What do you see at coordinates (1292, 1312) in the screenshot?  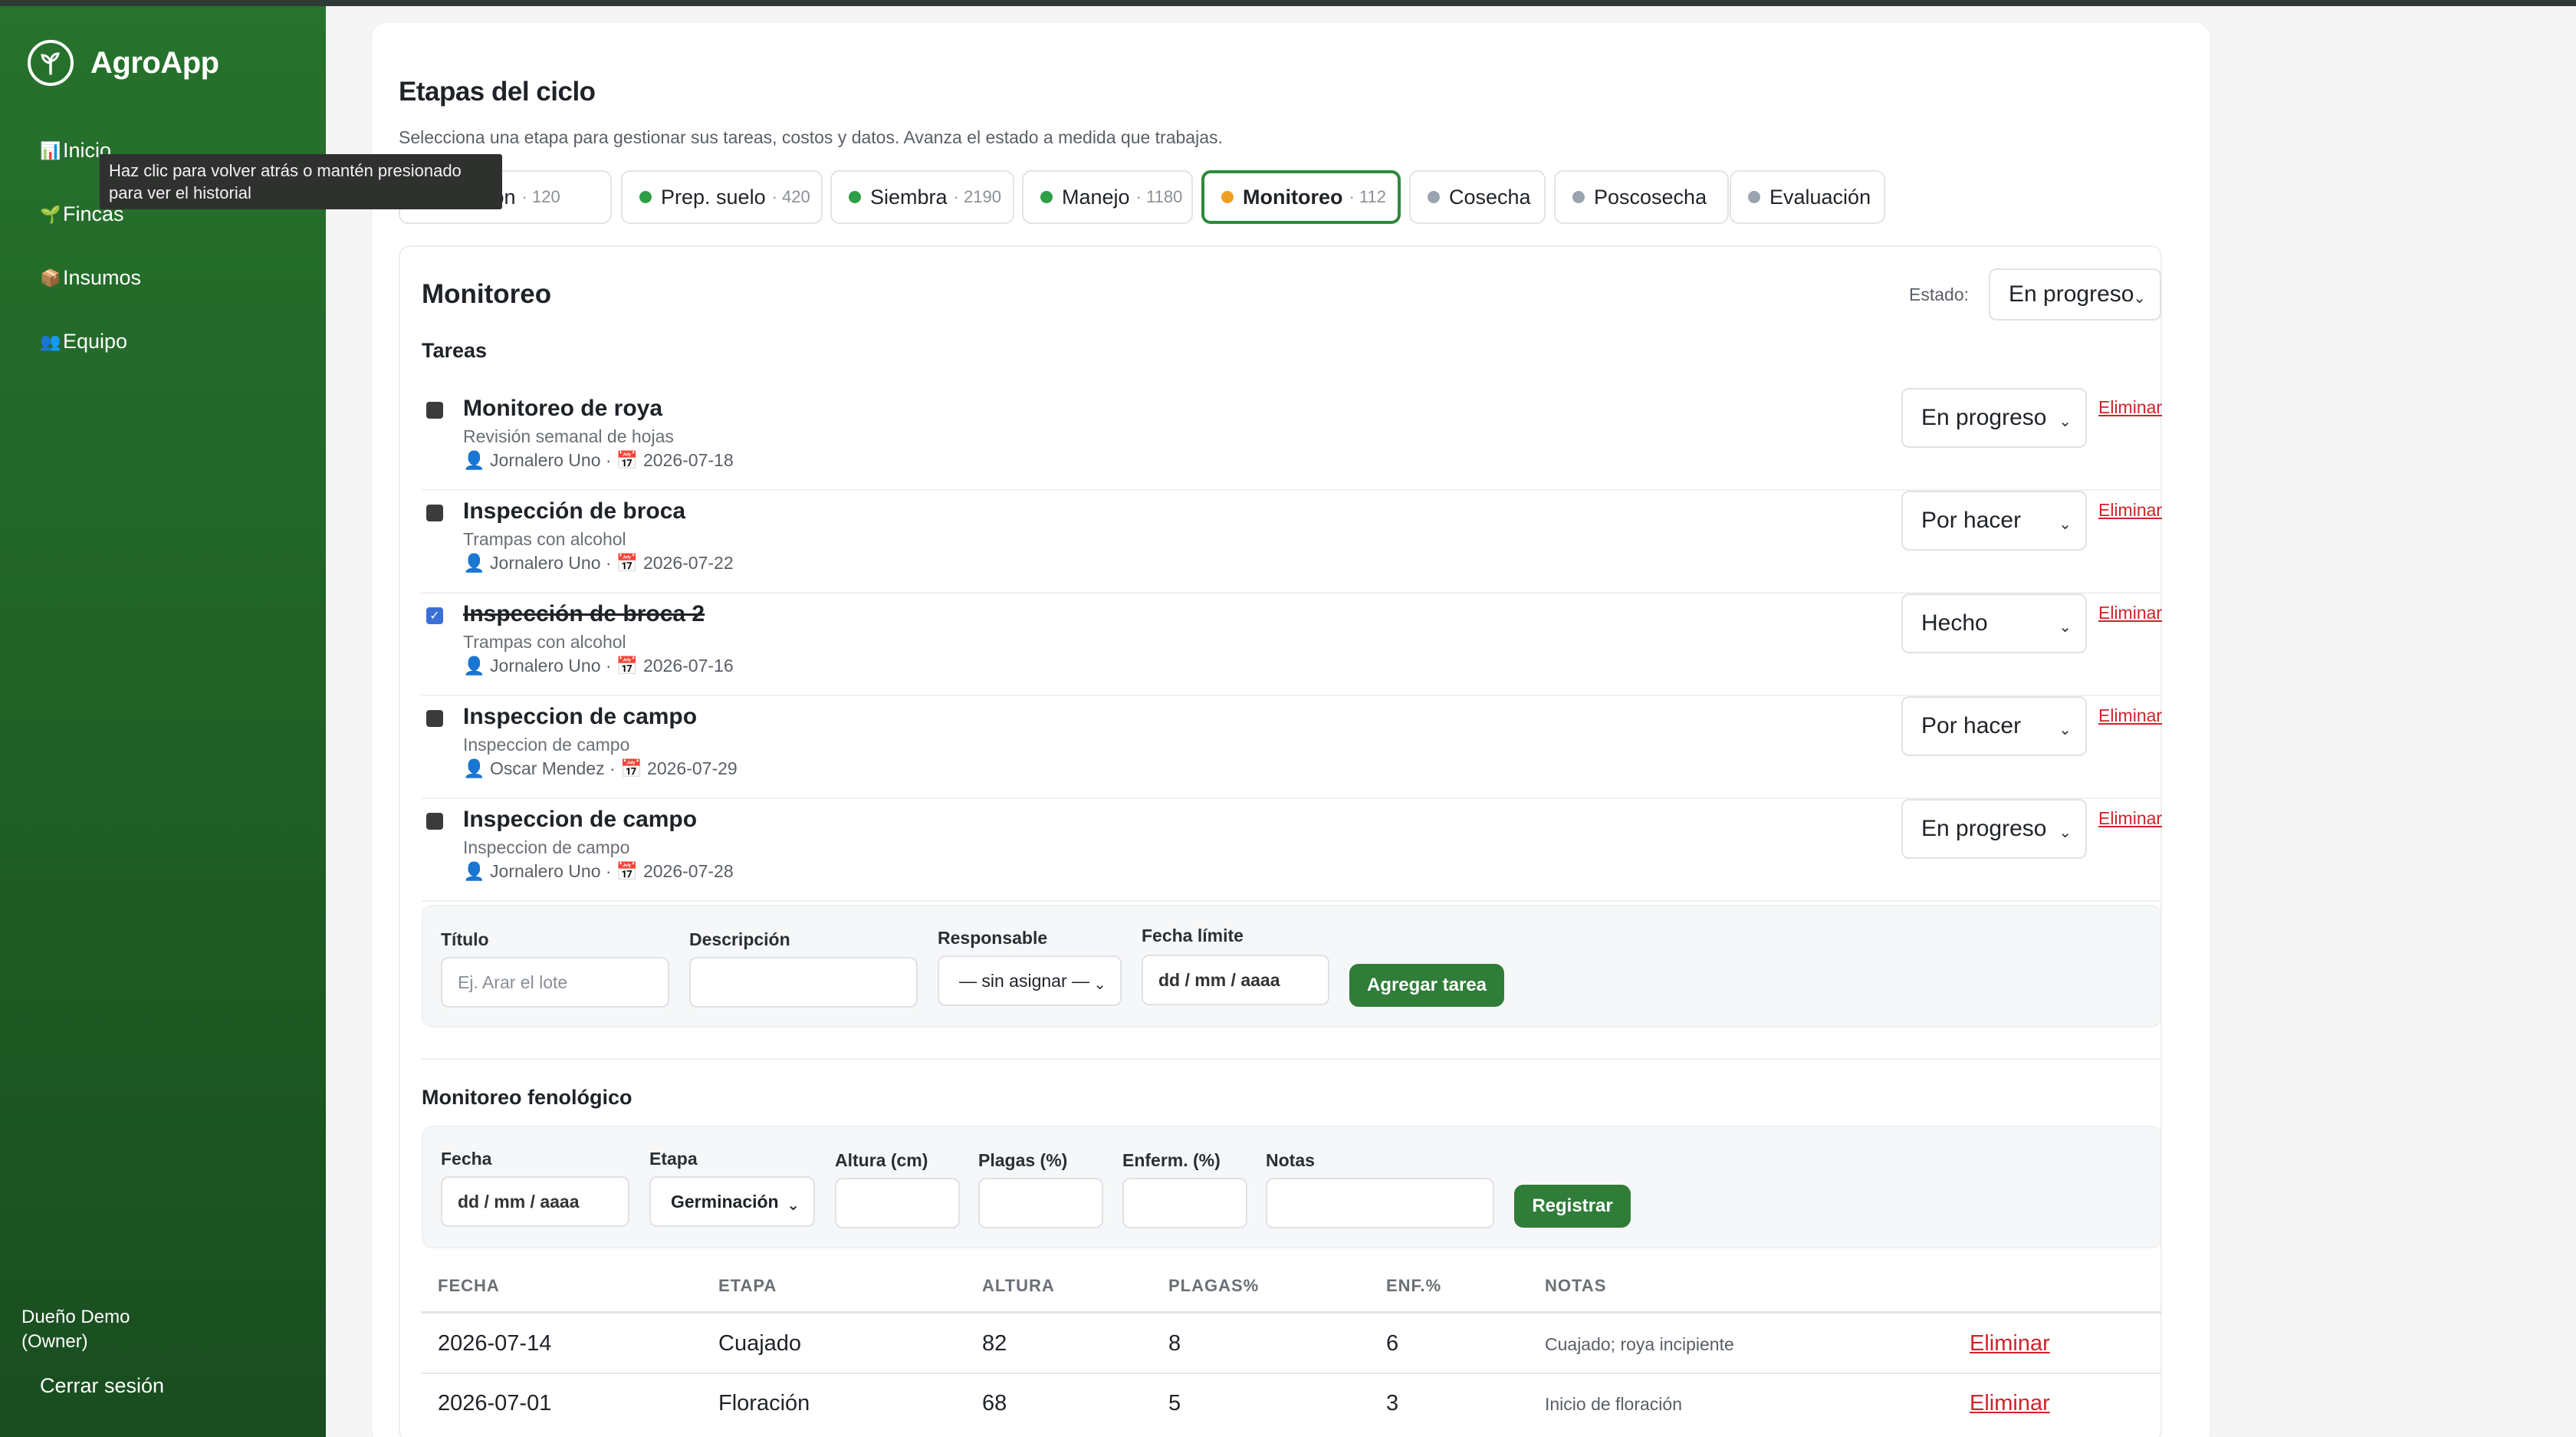 I see `table-header-line` at bounding box center [1292, 1312].